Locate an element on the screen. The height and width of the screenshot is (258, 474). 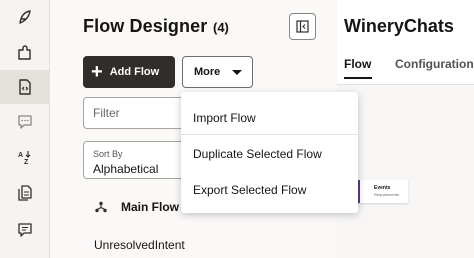
sidebar-item-feather is located at coordinates (25, 18).